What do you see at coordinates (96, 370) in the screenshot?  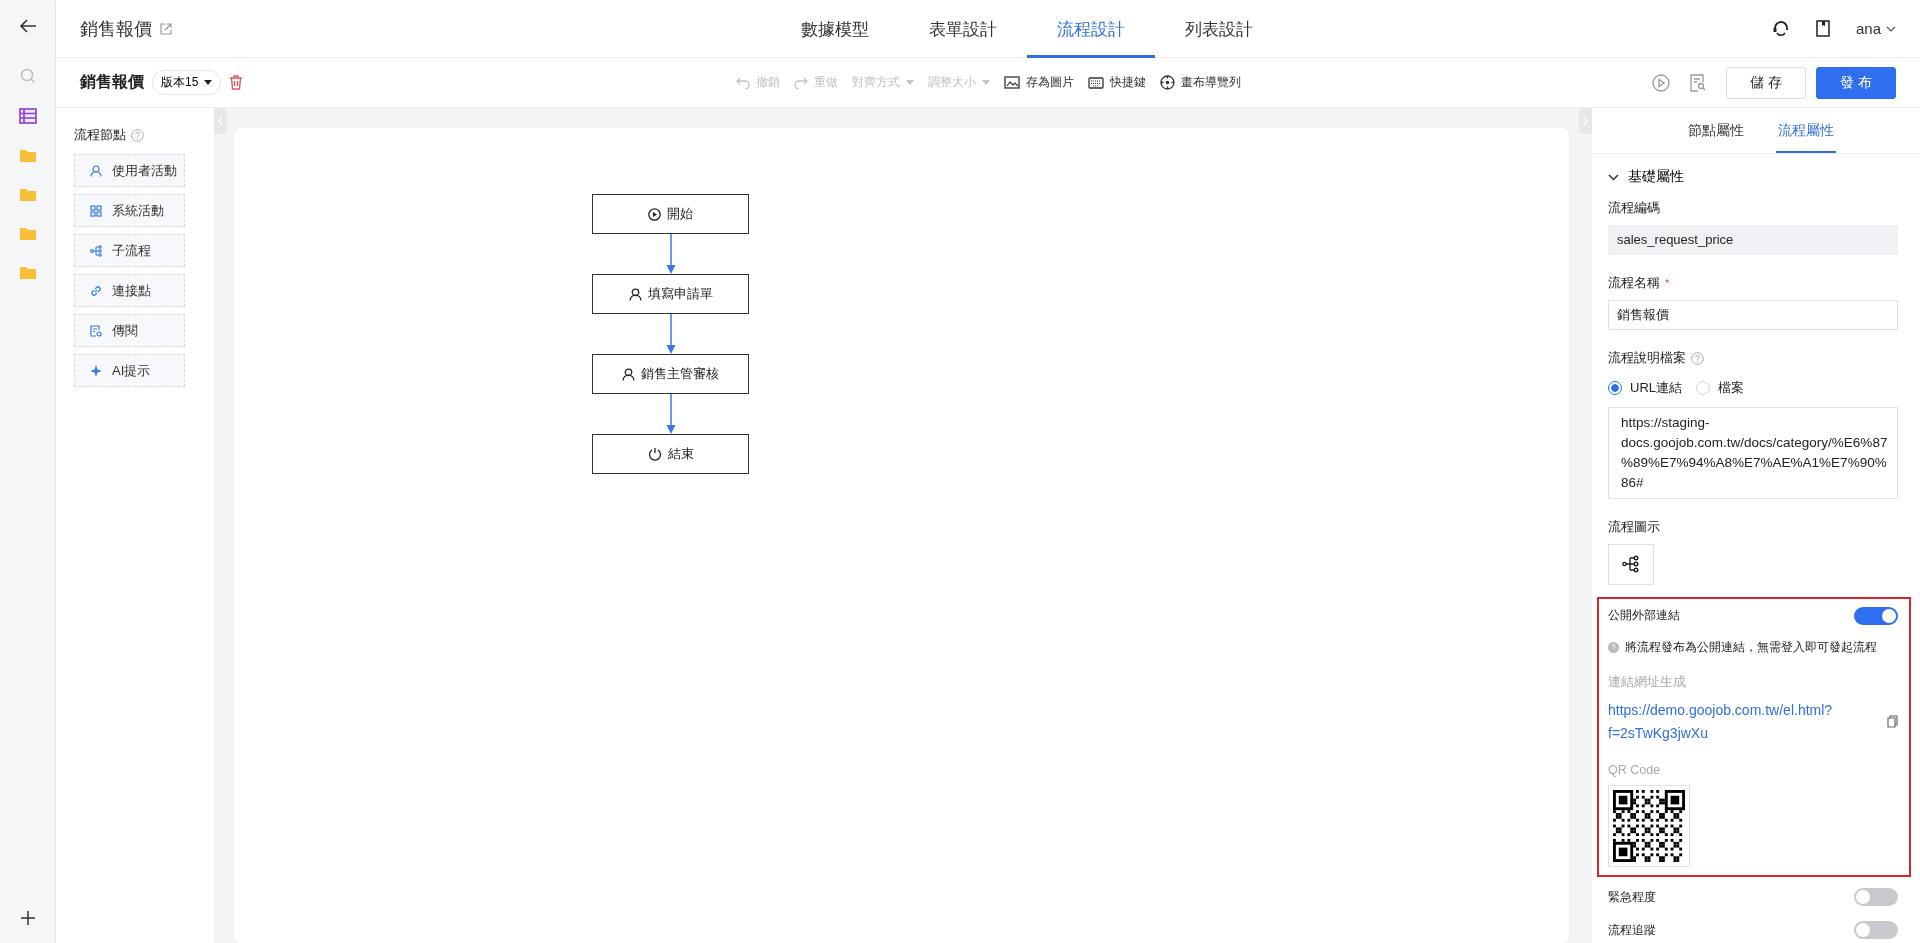 I see `sparkle-icon` at bounding box center [96, 370].